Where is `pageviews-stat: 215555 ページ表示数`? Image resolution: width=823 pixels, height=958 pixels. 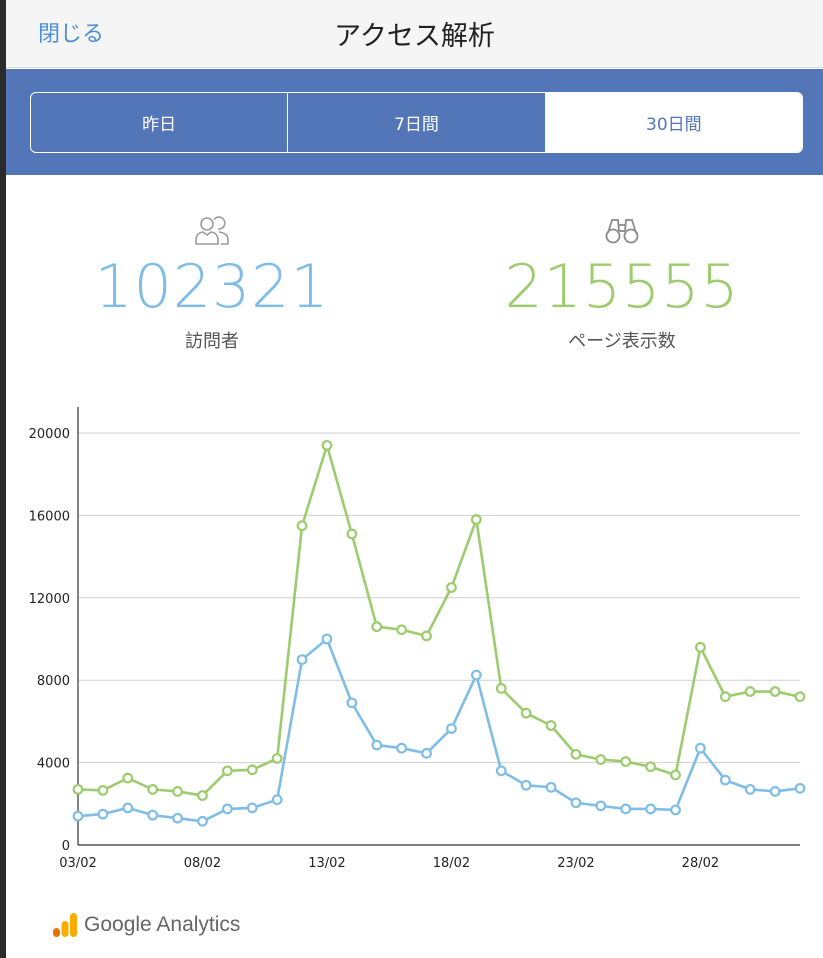
pageviews-stat: 215555 ページ表示数 is located at coordinates (622, 284).